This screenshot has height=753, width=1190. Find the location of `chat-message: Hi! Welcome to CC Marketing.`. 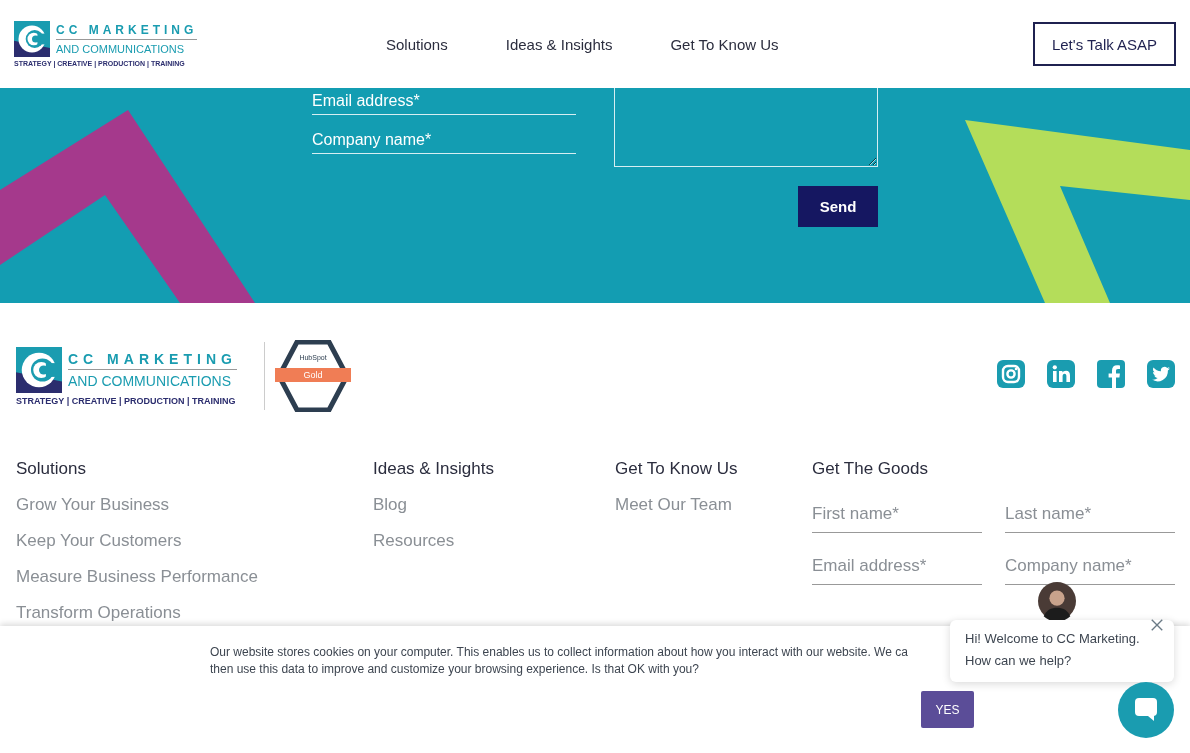

chat-message: Hi! Welcome to CC Marketing. is located at coordinates (1053, 639).